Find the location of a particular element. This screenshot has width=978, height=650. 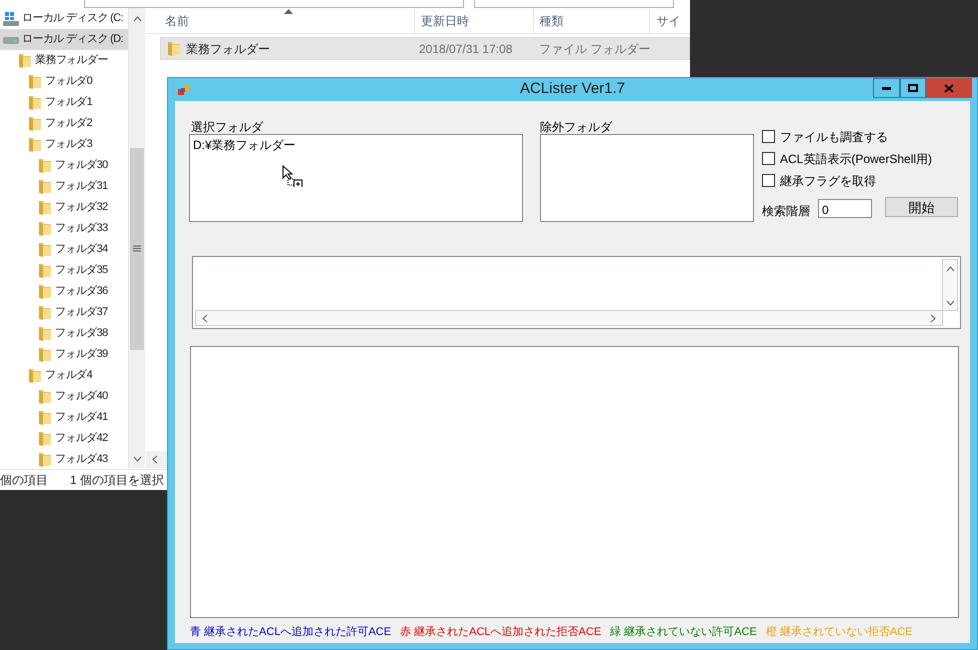

tree-item: フォルダ39 is located at coordinates (64, 354).